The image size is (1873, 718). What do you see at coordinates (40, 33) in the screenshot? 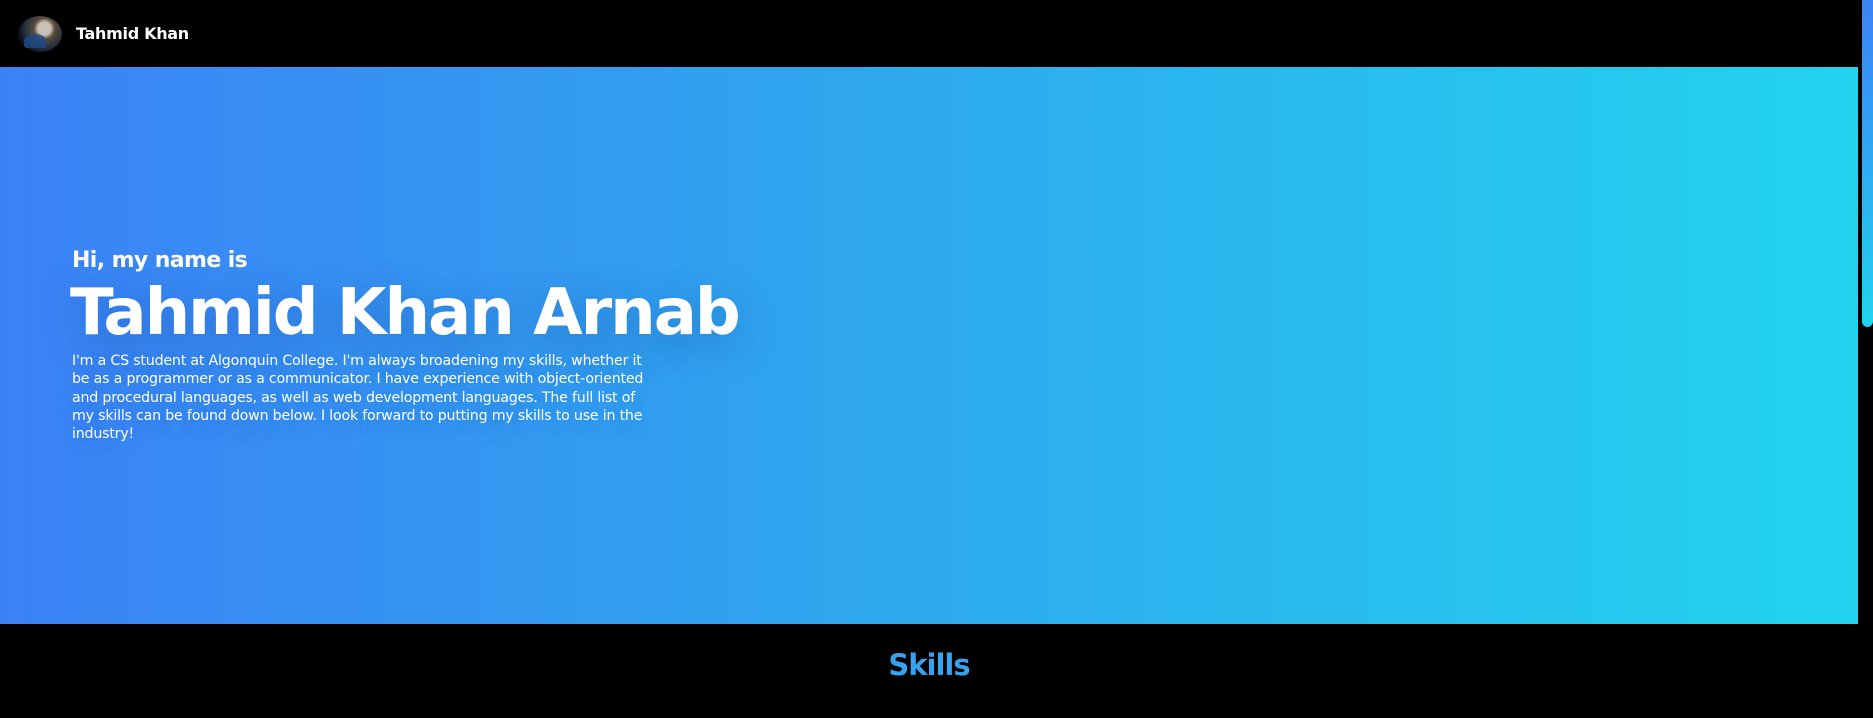
I see `profile-photo-icon` at bounding box center [40, 33].